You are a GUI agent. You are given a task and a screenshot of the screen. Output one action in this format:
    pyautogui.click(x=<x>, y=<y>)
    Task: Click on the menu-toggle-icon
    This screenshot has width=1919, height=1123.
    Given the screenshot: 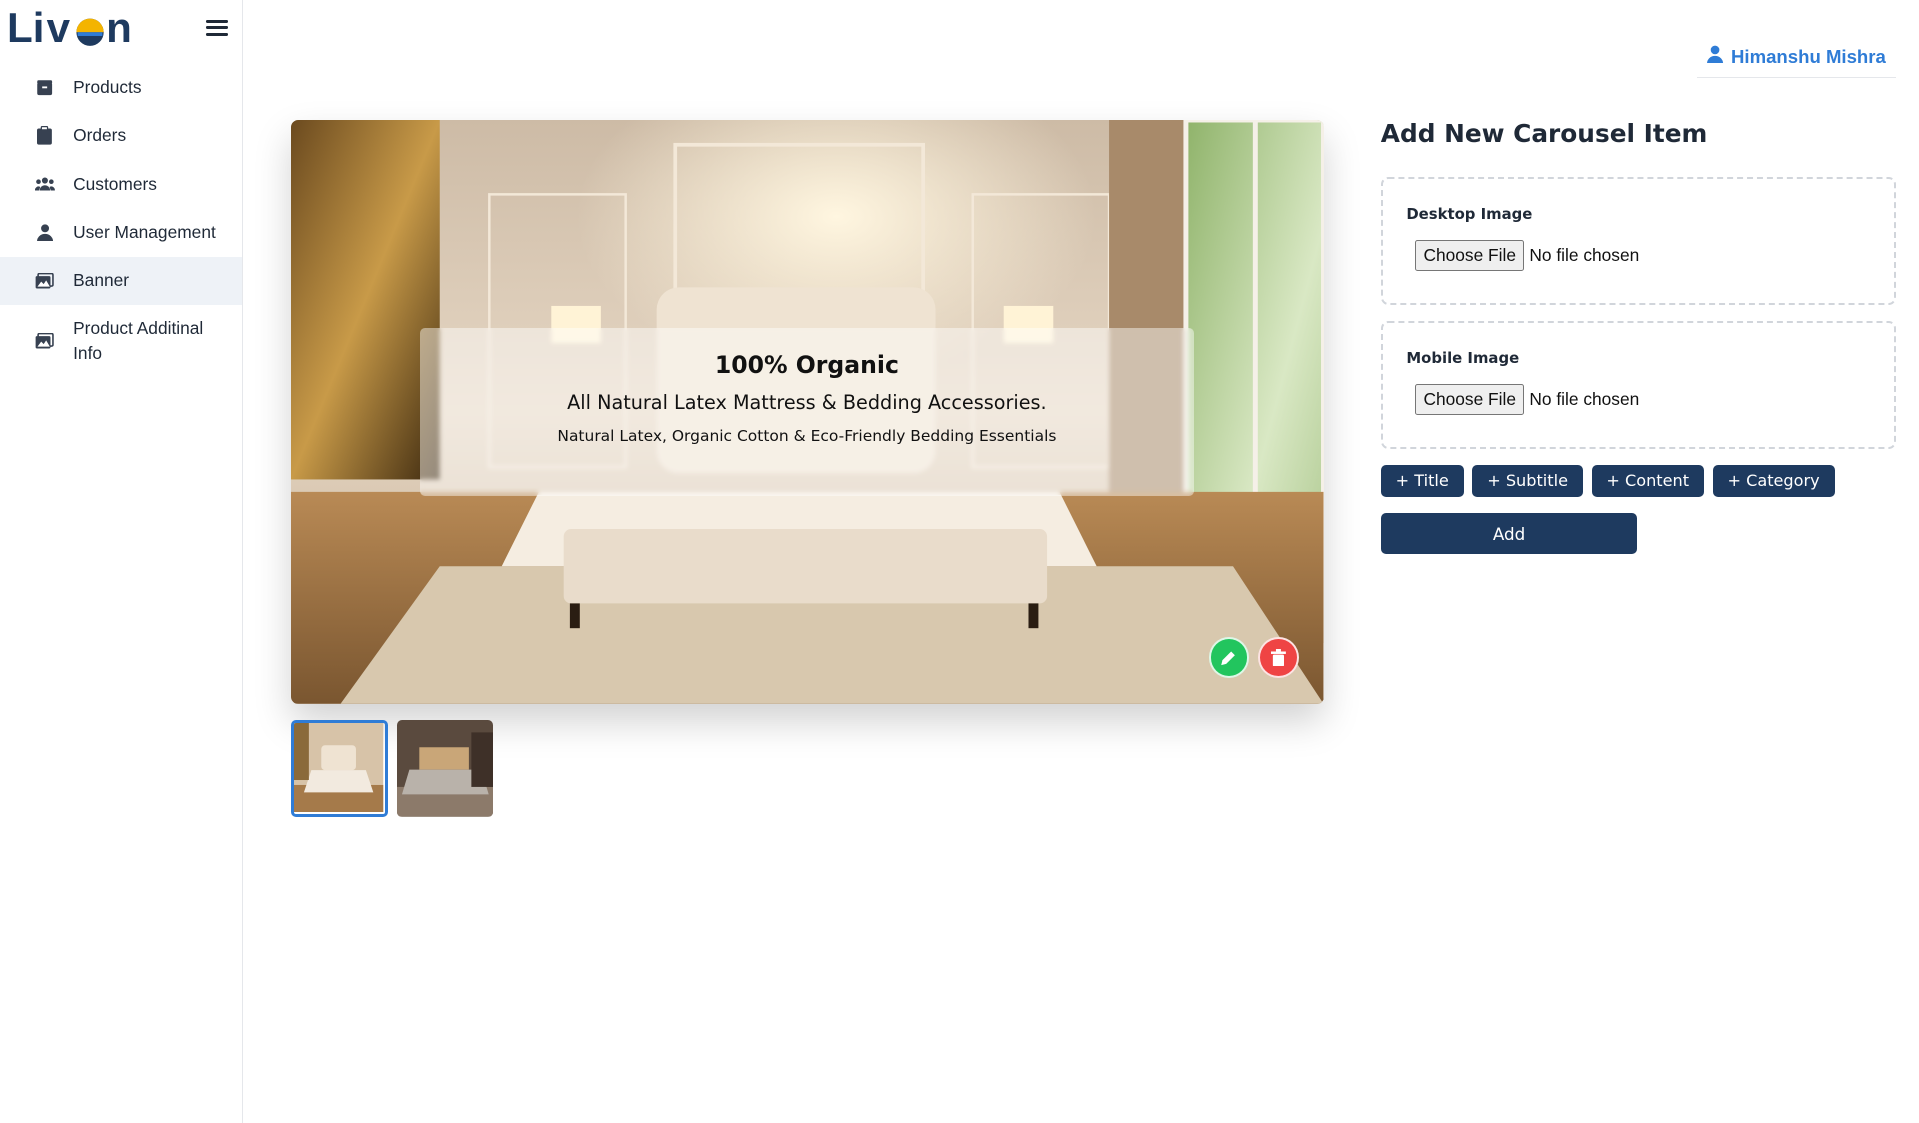 What is the action you would take?
    pyautogui.click(x=217, y=27)
    